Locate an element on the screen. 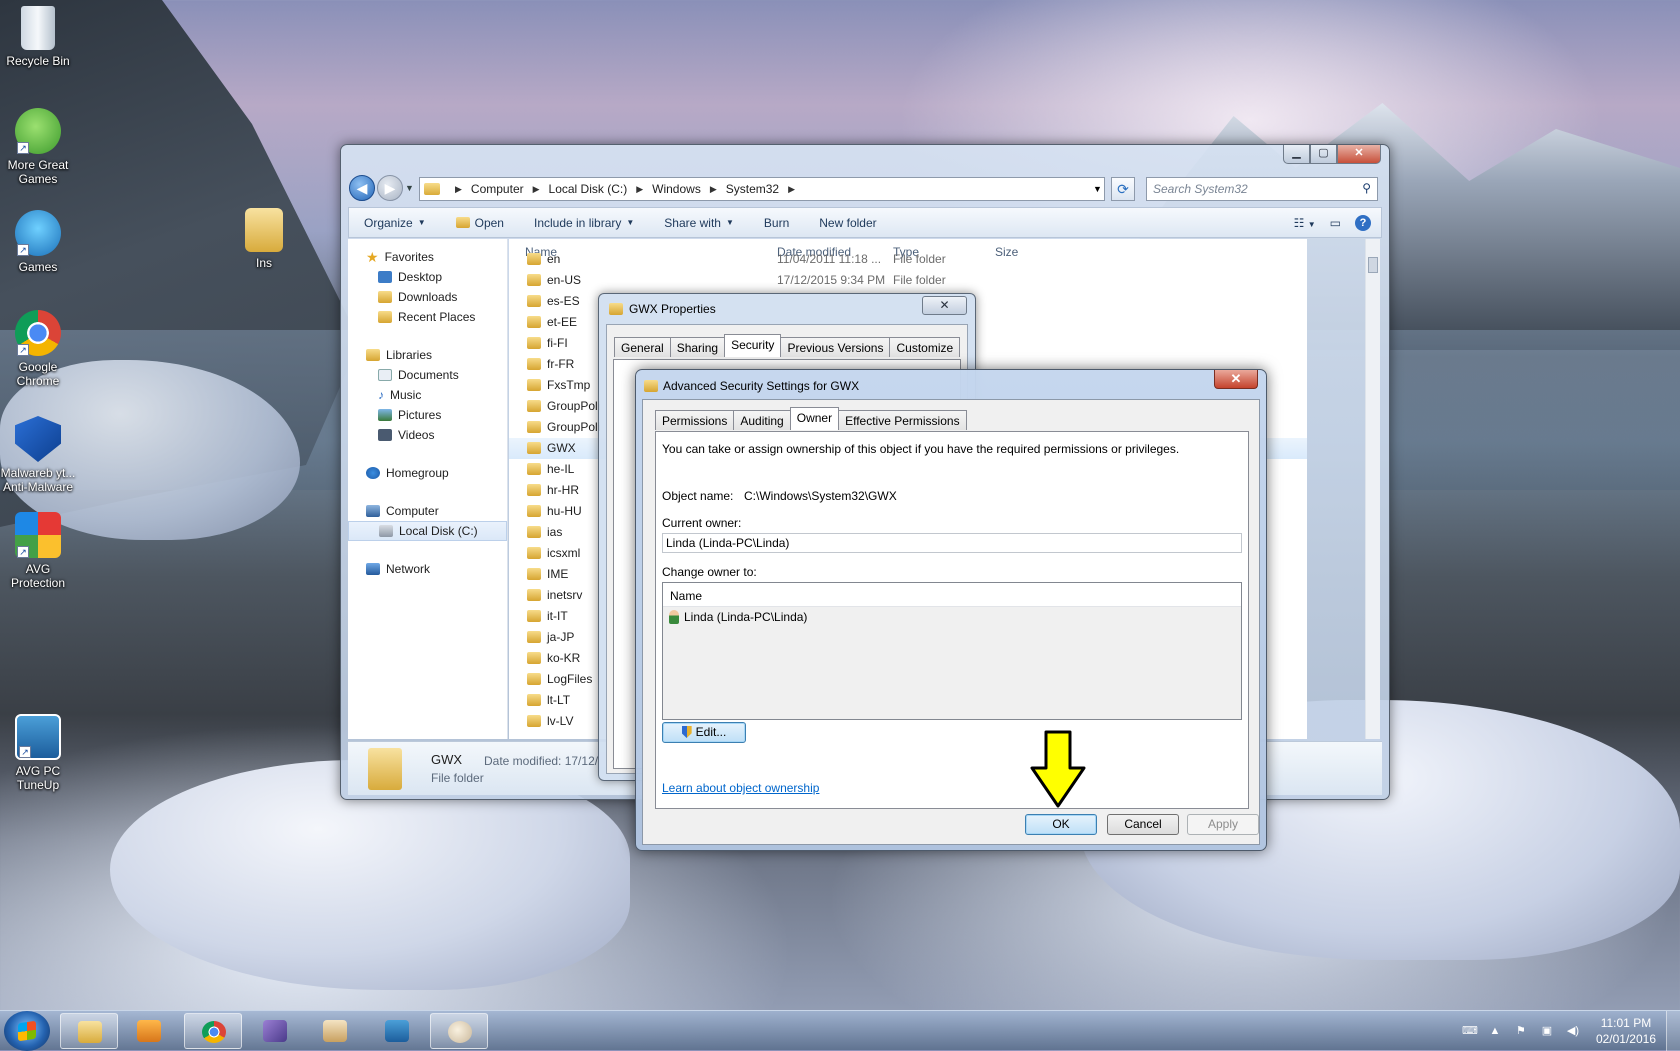 Image resolution: width=1680 pixels, height=1051 pixels. new-folder-button: New folder is located at coordinates (847, 223).